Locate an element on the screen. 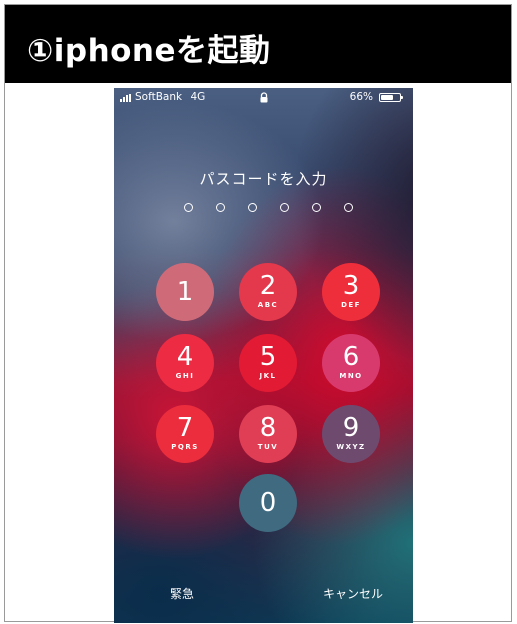 The width and height of the screenshot is (517, 624). key-digit: 7 is located at coordinates (185, 428).